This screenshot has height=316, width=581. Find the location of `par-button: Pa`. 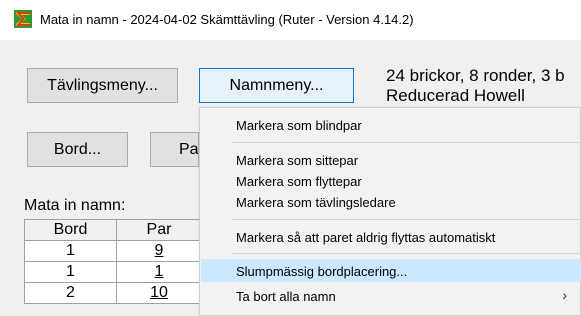

par-button: Pa is located at coordinates (174, 149).